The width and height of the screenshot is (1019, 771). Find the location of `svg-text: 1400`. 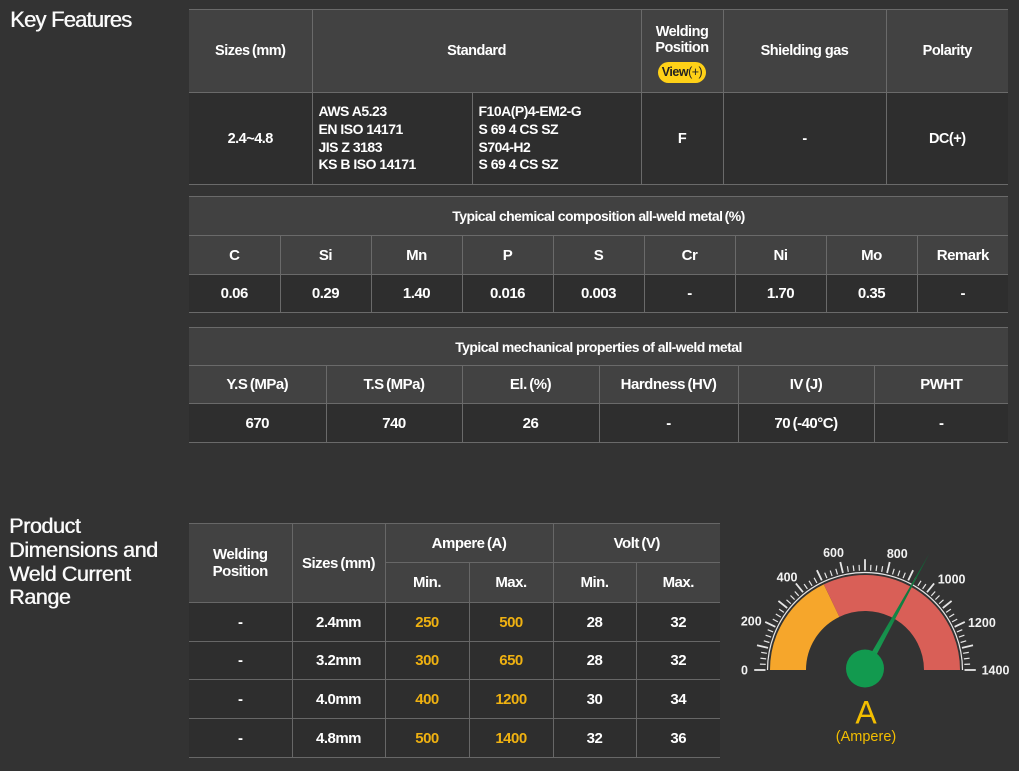

svg-text: 1400 is located at coordinates (996, 671).